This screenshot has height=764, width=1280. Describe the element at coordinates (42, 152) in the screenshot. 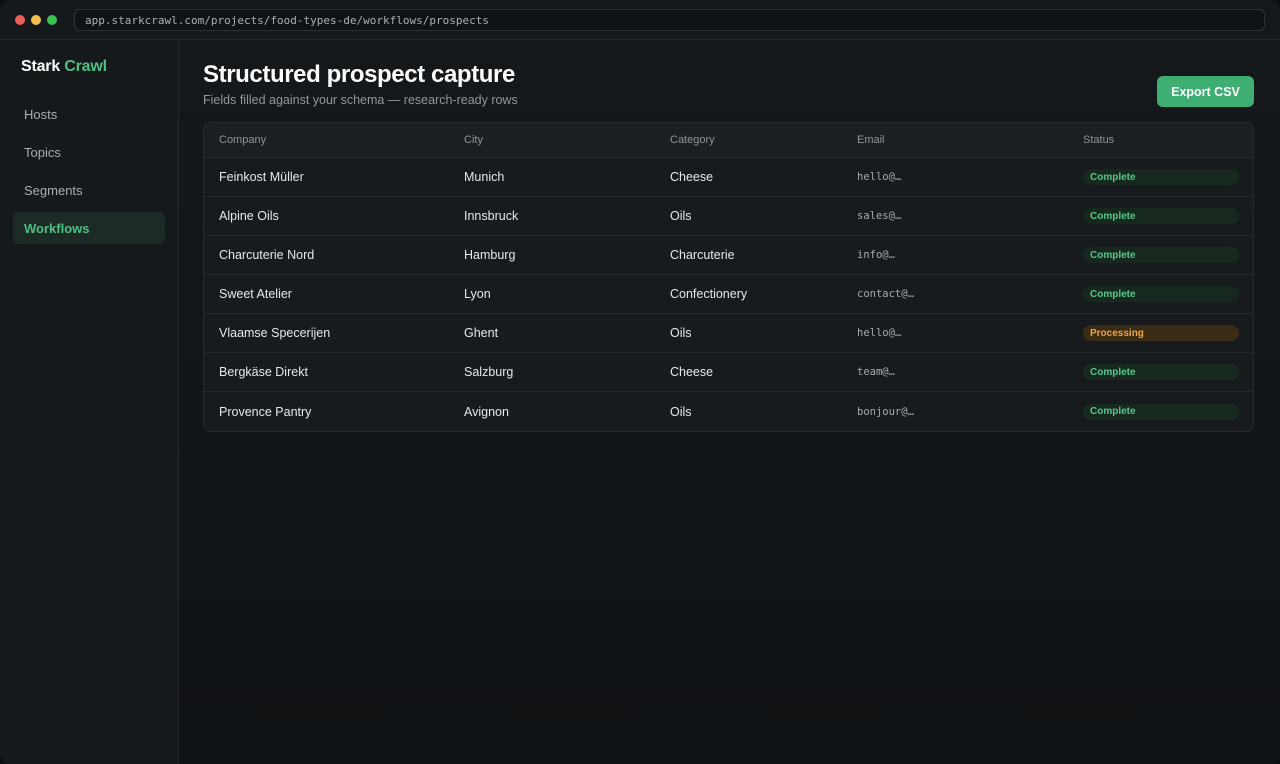

I see `sidebar-item-label: Topics` at that location.